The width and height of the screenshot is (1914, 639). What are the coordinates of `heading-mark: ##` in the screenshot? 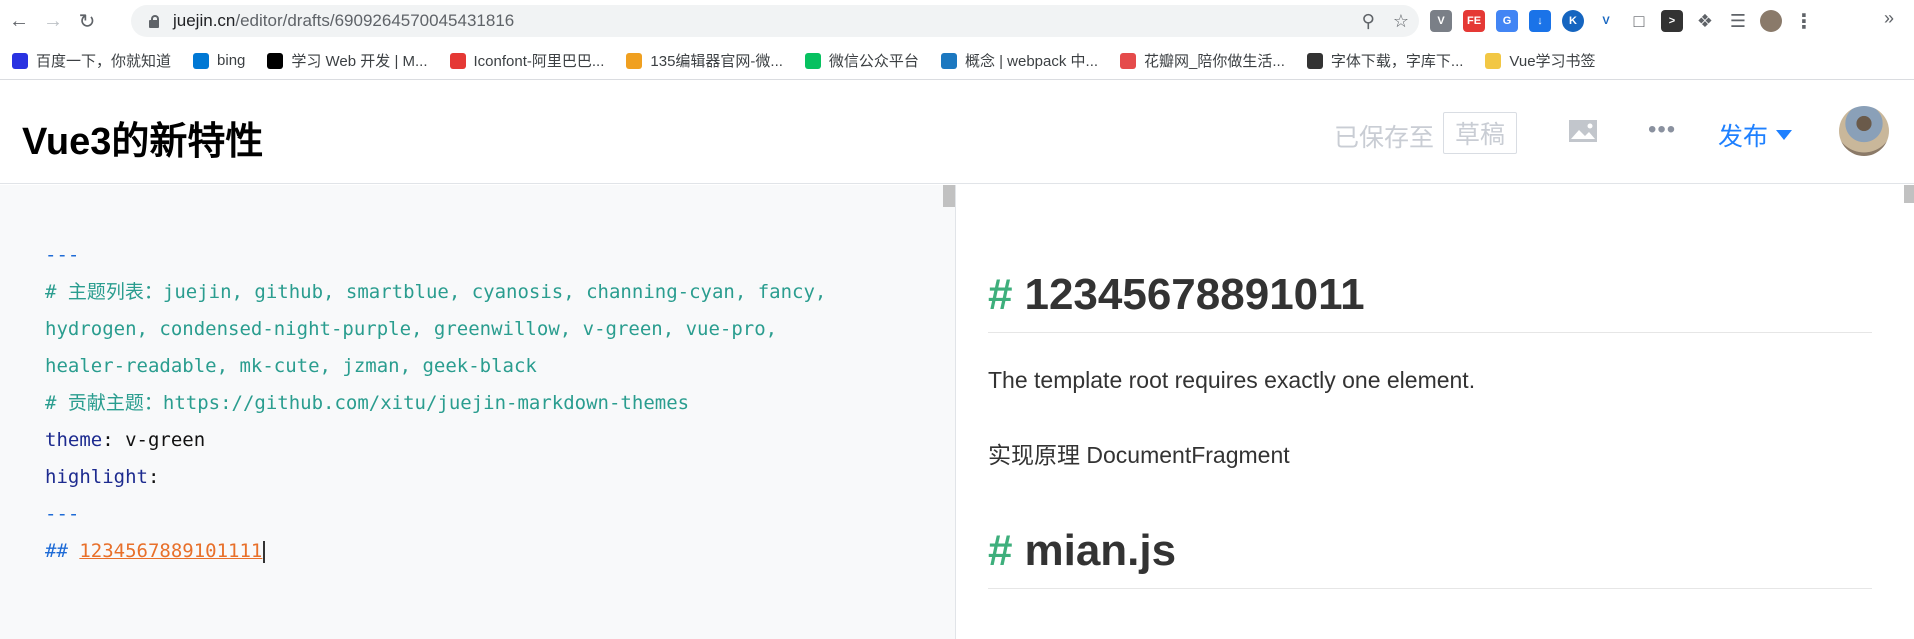 It's located at (56, 551).